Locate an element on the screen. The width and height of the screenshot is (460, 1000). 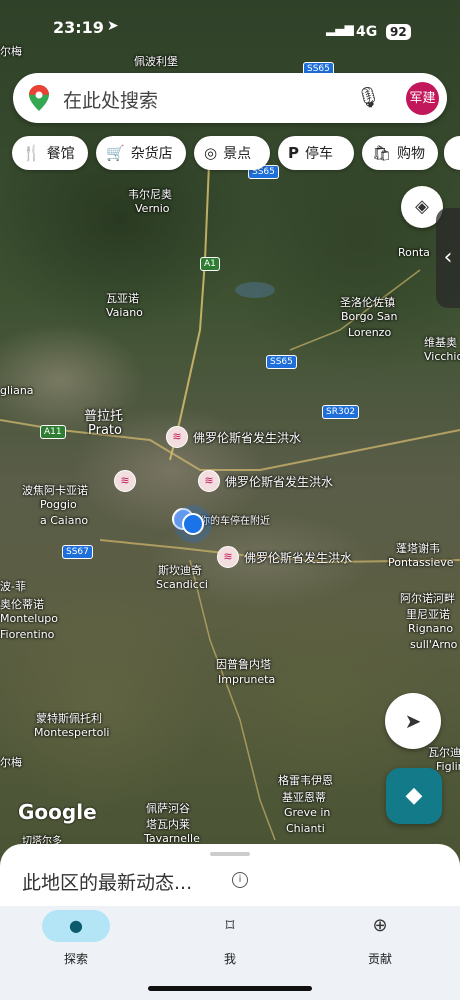
directions-button: ◆ is located at coordinates (414, 796).